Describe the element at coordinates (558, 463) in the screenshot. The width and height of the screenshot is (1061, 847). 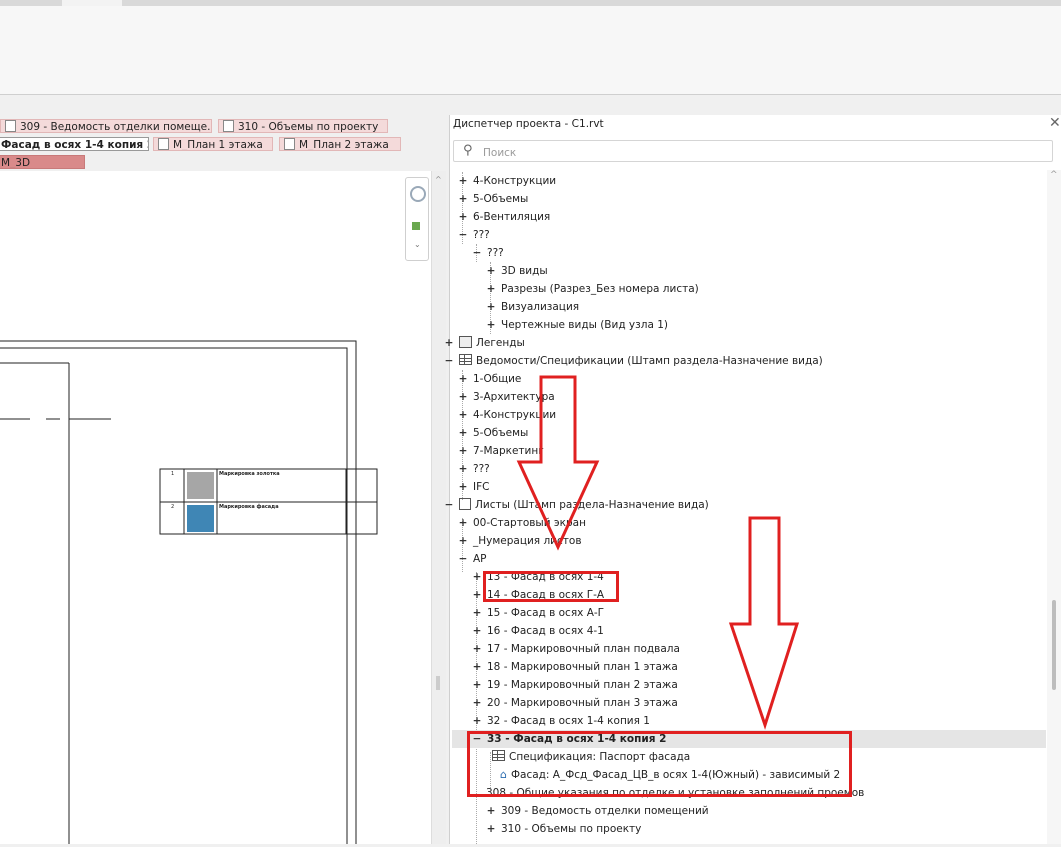
I see `arrow-down-left` at that location.